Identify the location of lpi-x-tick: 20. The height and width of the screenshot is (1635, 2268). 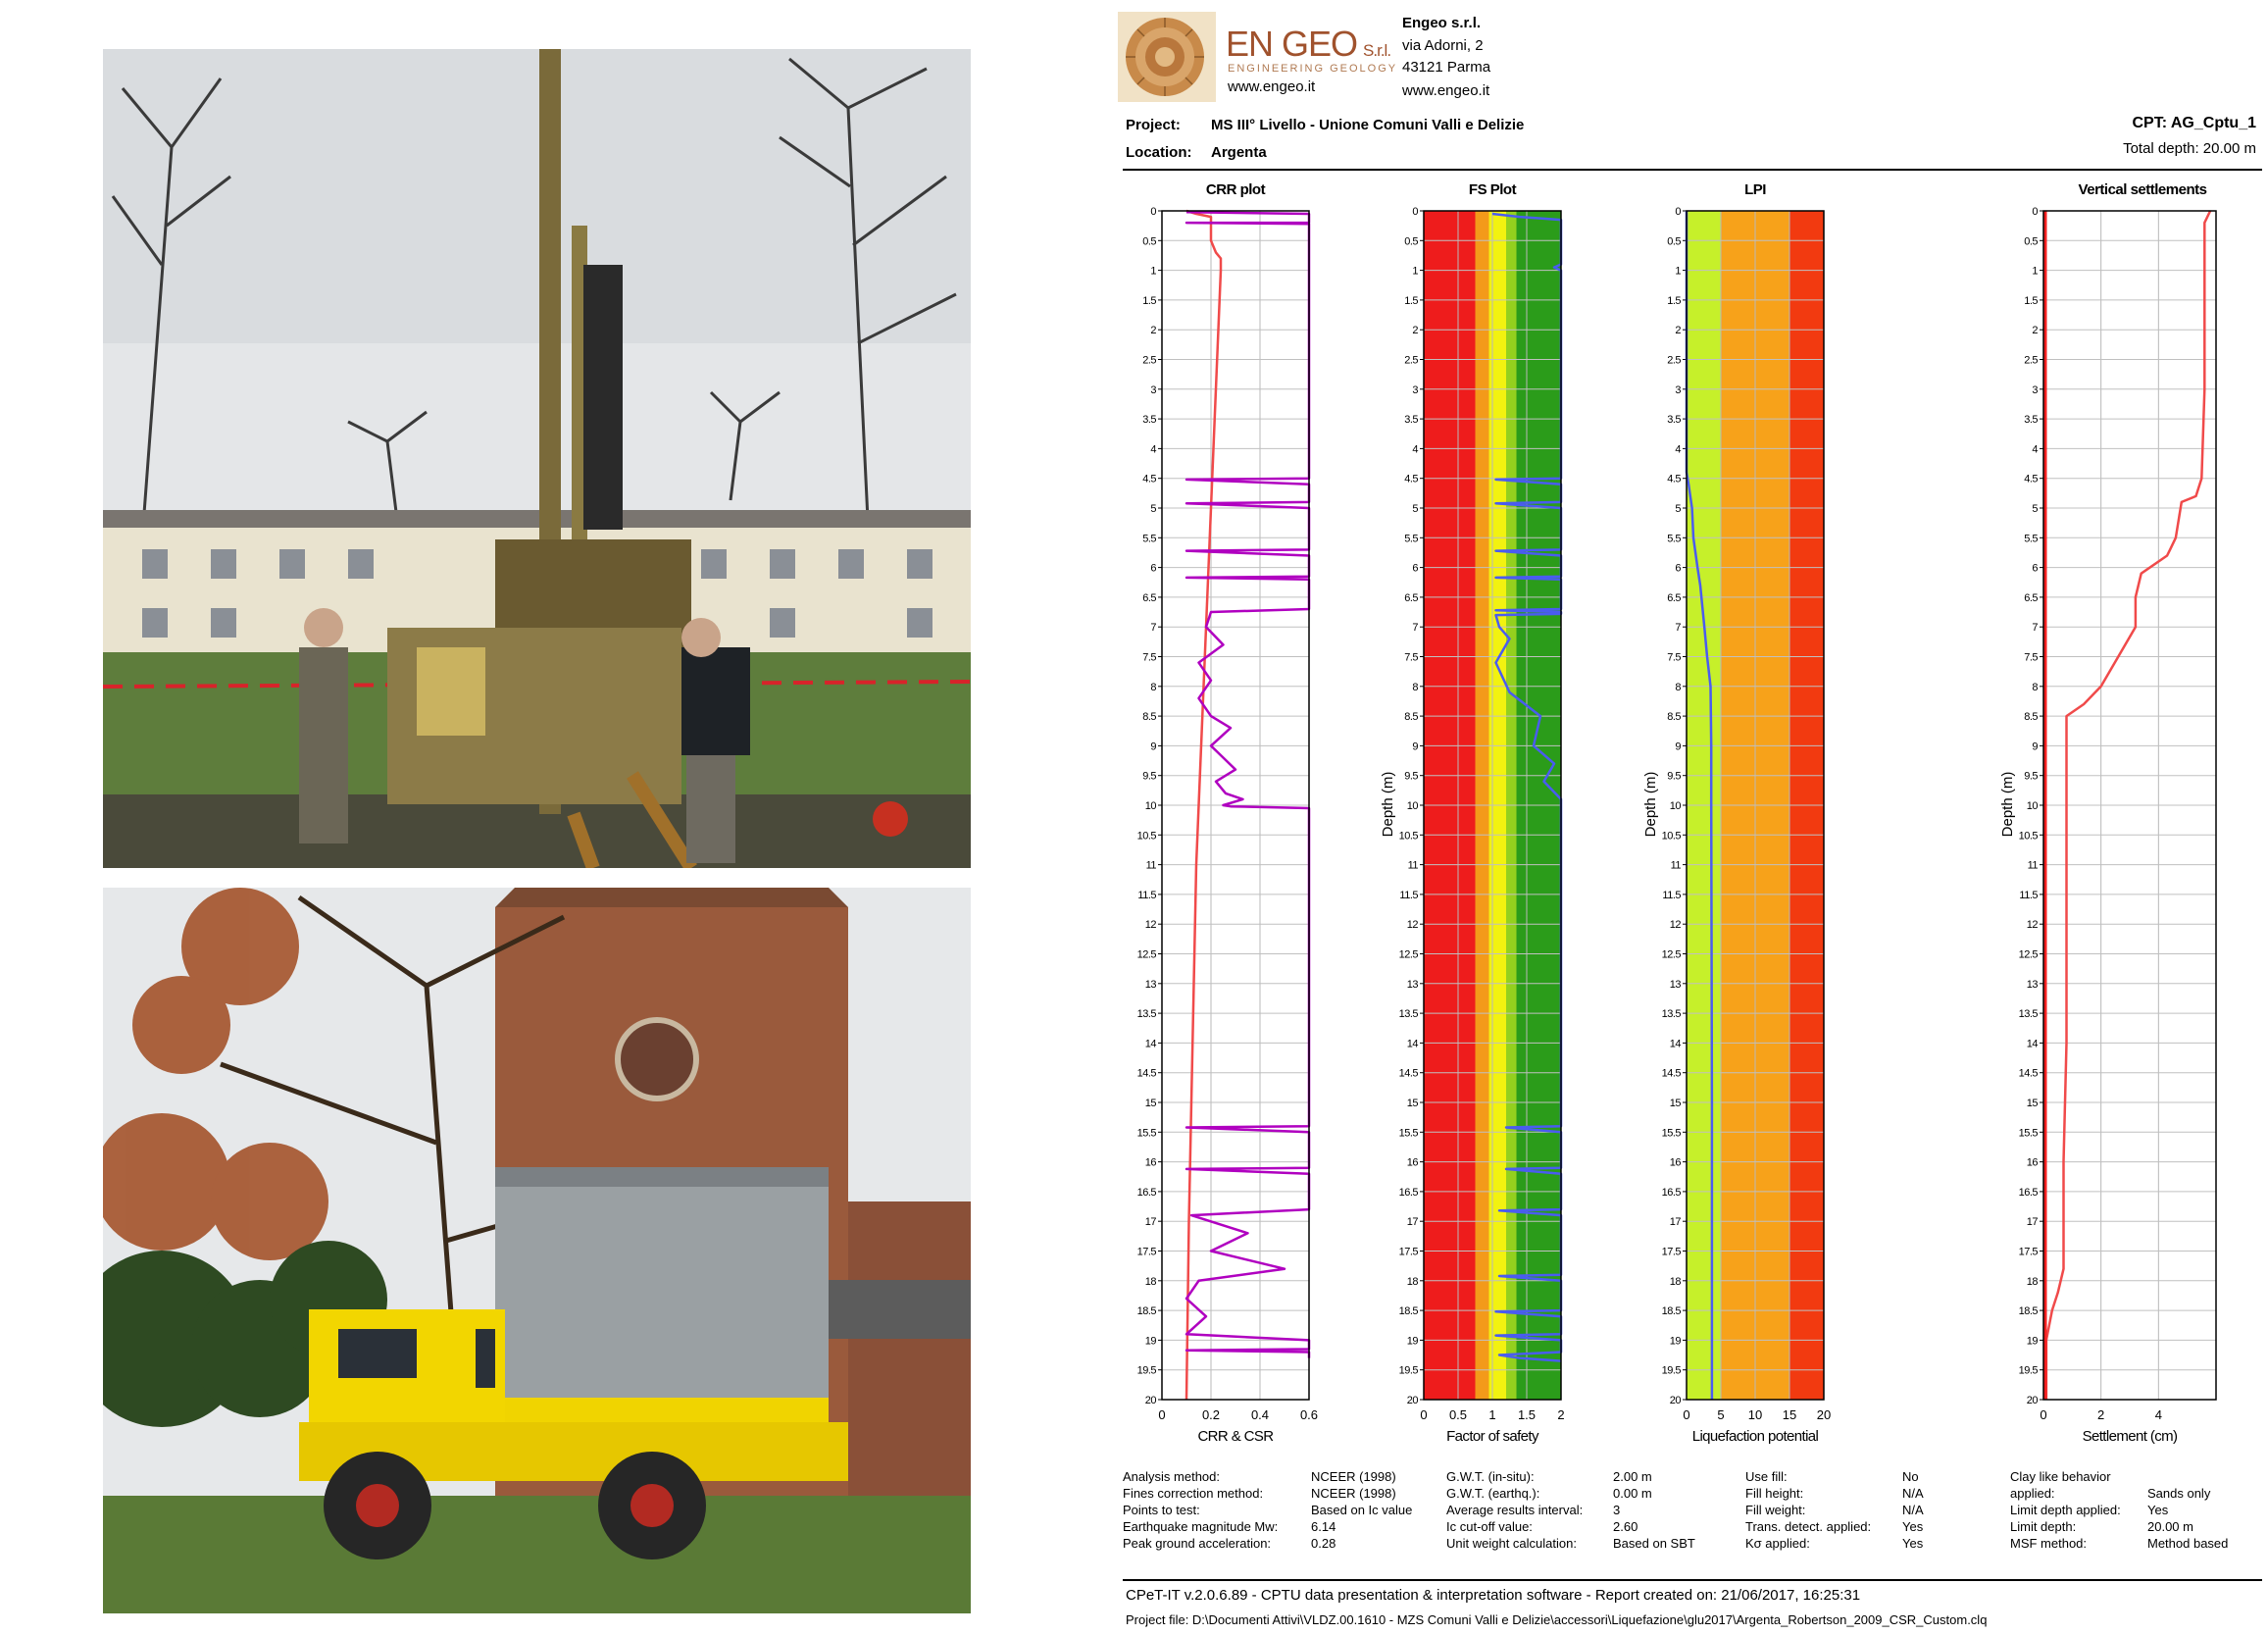
(1824, 1414).